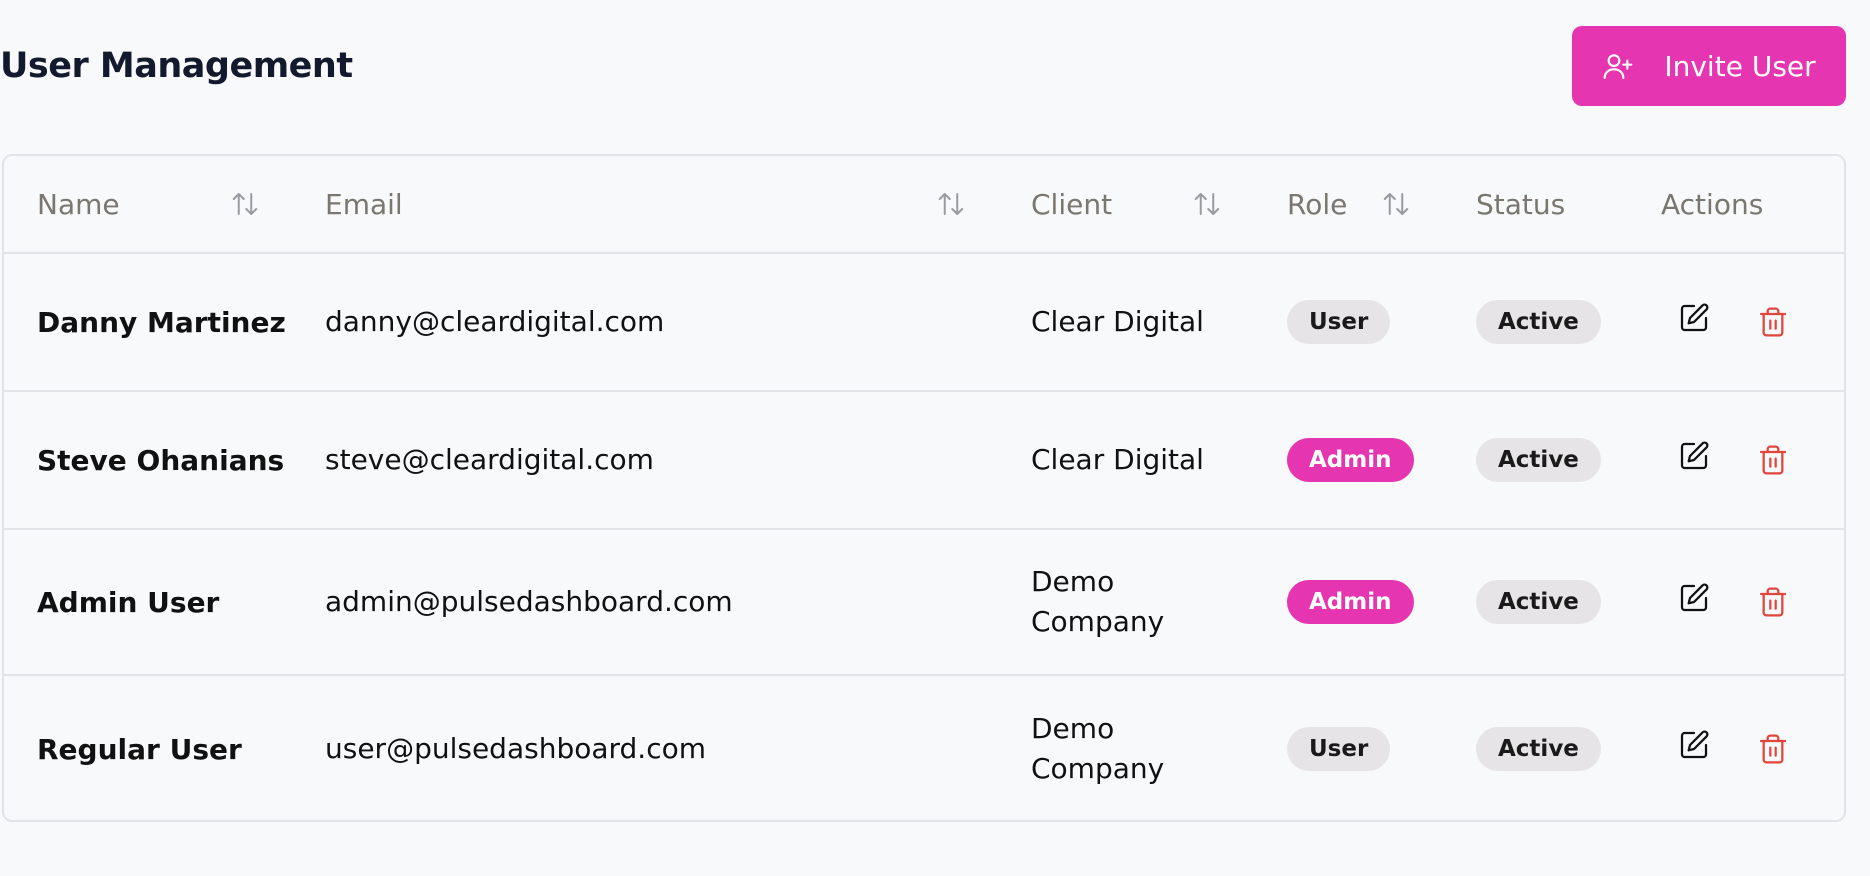  I want to click on column-header-email: Email, so click(364, 204).